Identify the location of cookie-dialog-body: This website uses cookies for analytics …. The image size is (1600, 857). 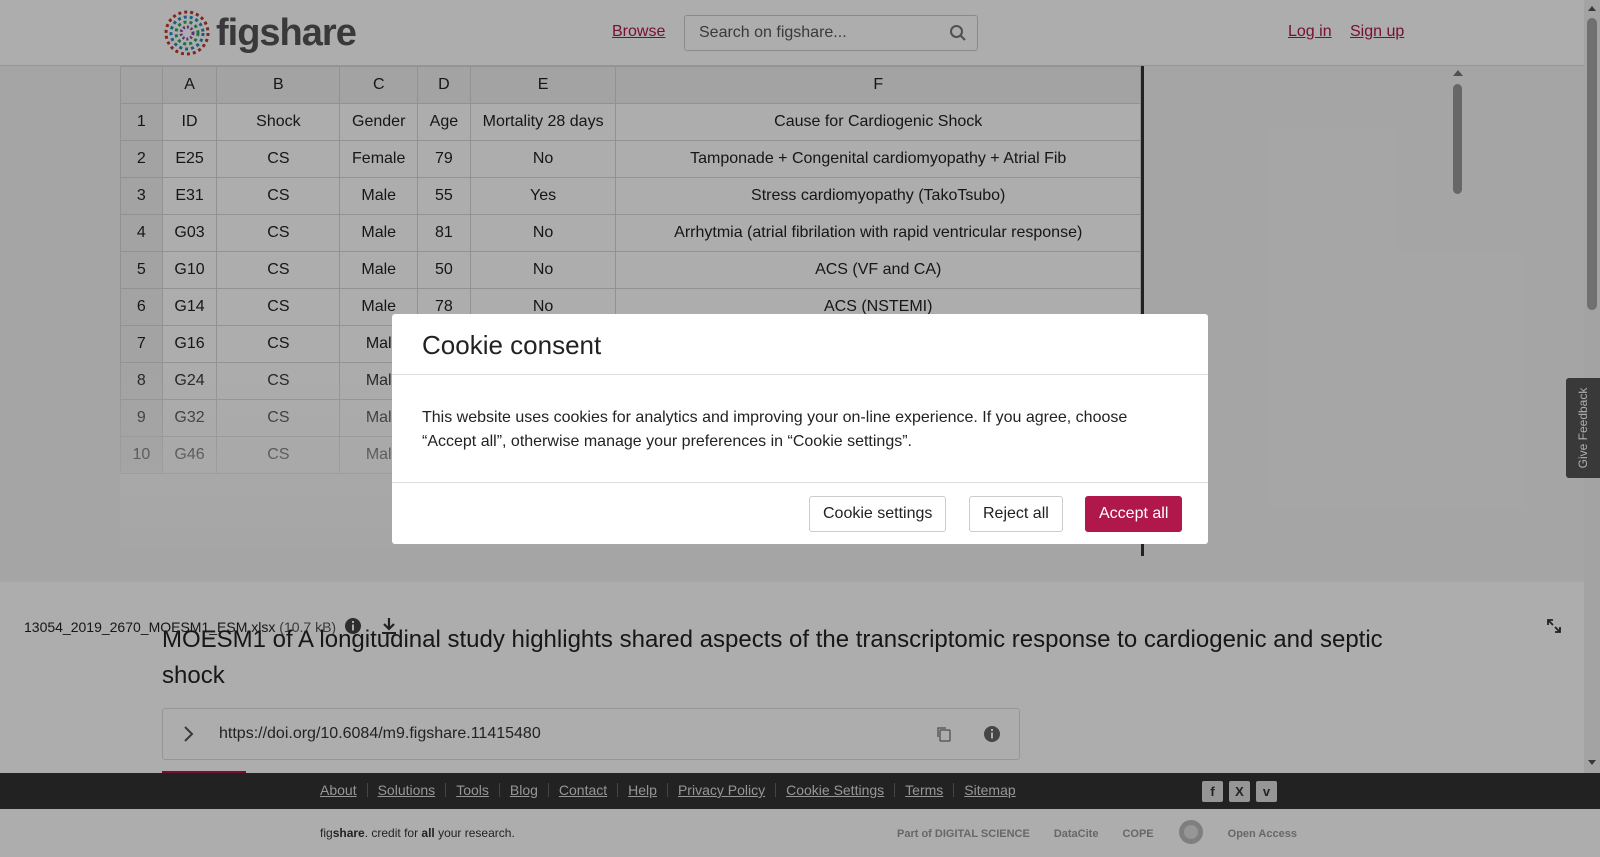
(775, 429).